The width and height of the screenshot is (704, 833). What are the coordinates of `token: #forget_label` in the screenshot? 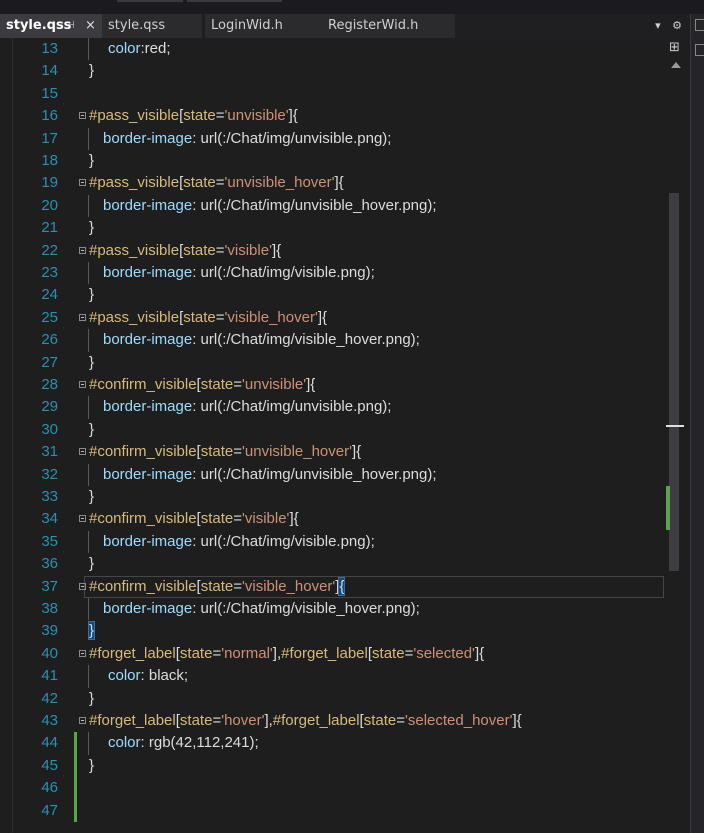 It's located at (324, 653).